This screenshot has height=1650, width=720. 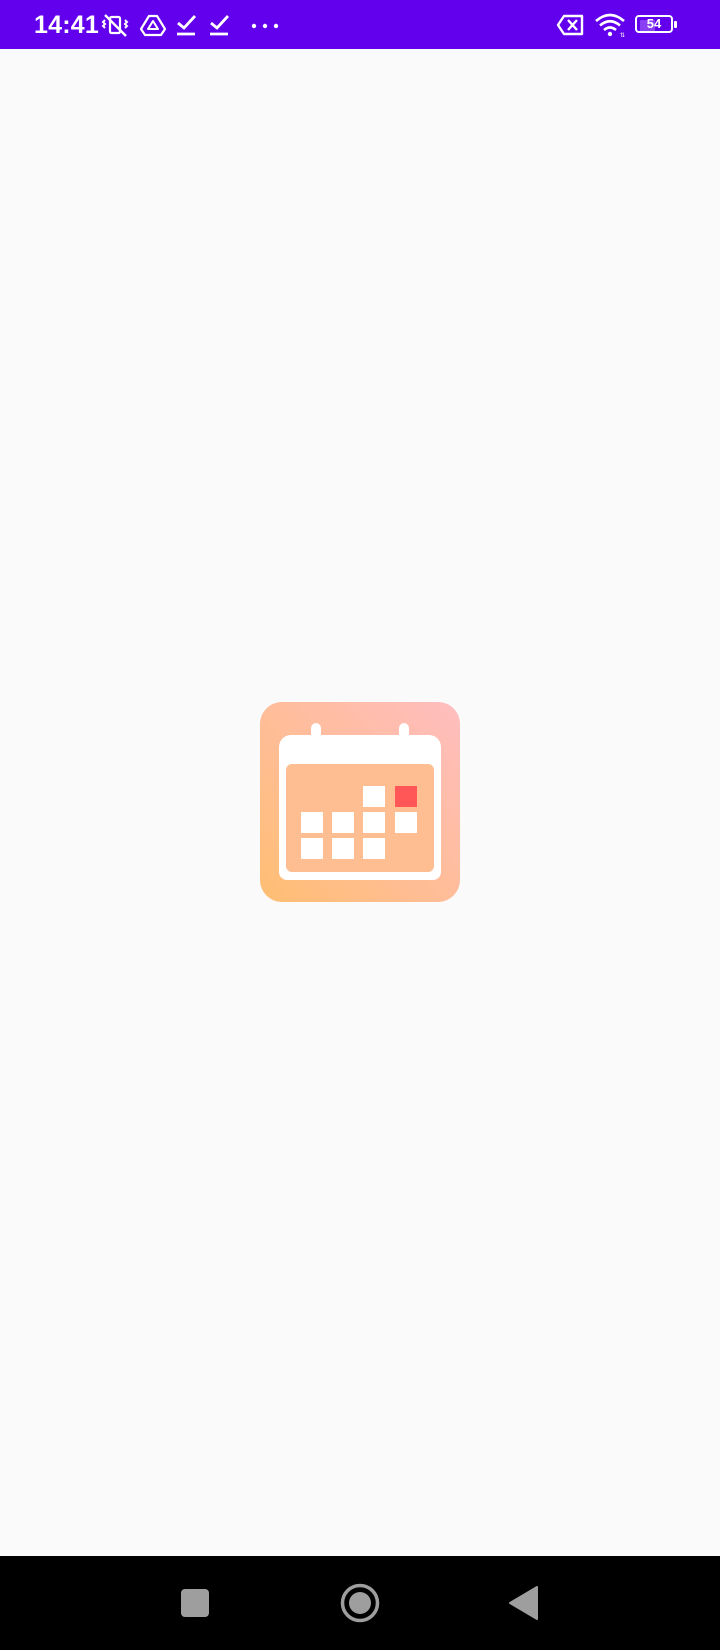 What do you see at coordinates (675, 24) in the screenshot?
I see `battery-nub` at bounding box center [675, 24].